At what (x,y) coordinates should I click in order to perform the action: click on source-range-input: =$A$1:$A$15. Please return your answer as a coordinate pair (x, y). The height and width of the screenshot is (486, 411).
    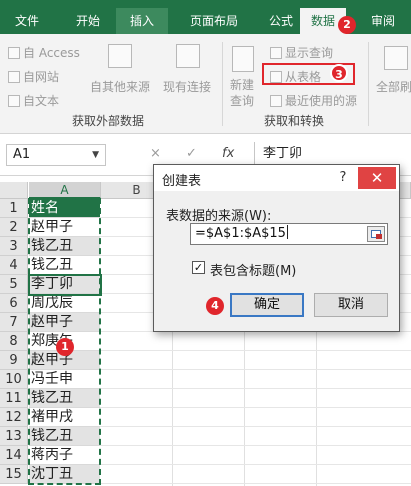
    Looking at the image, I should click on (289, 234).